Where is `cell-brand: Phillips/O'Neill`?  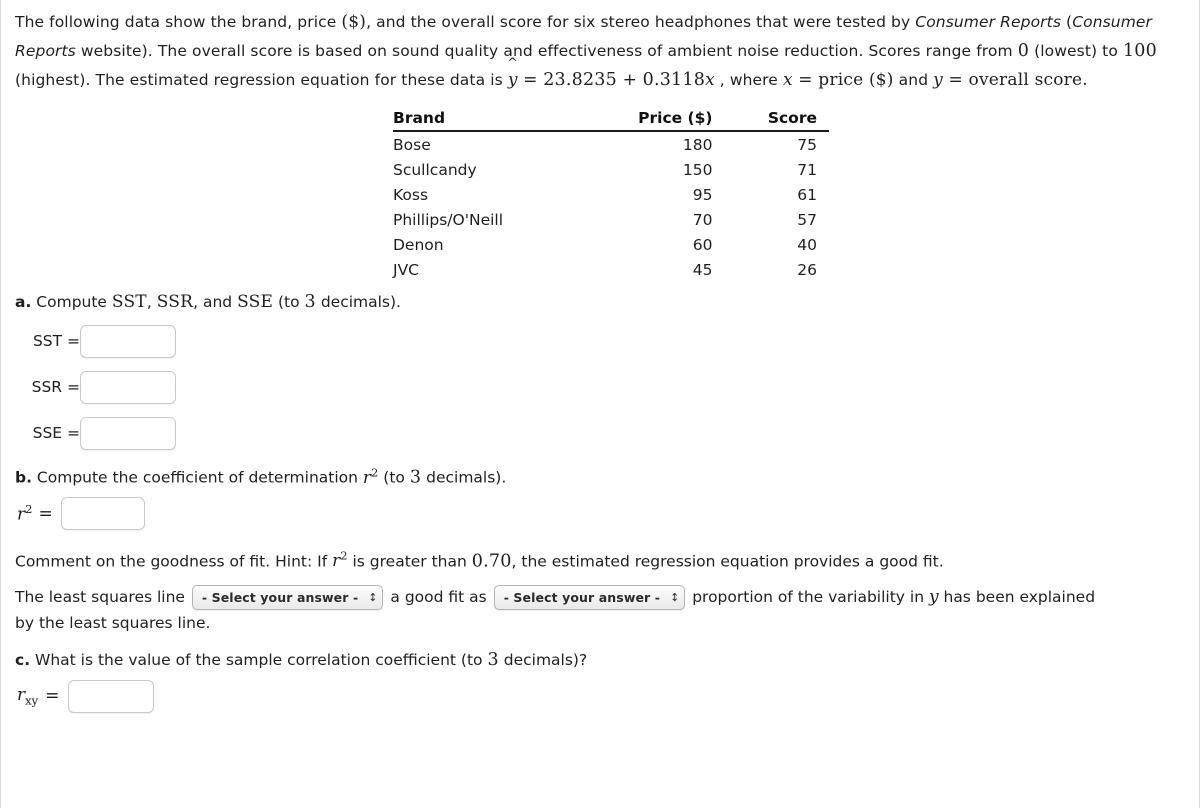
cell-brand: Phillips/O'Neill is located at coordinates (448, 220).